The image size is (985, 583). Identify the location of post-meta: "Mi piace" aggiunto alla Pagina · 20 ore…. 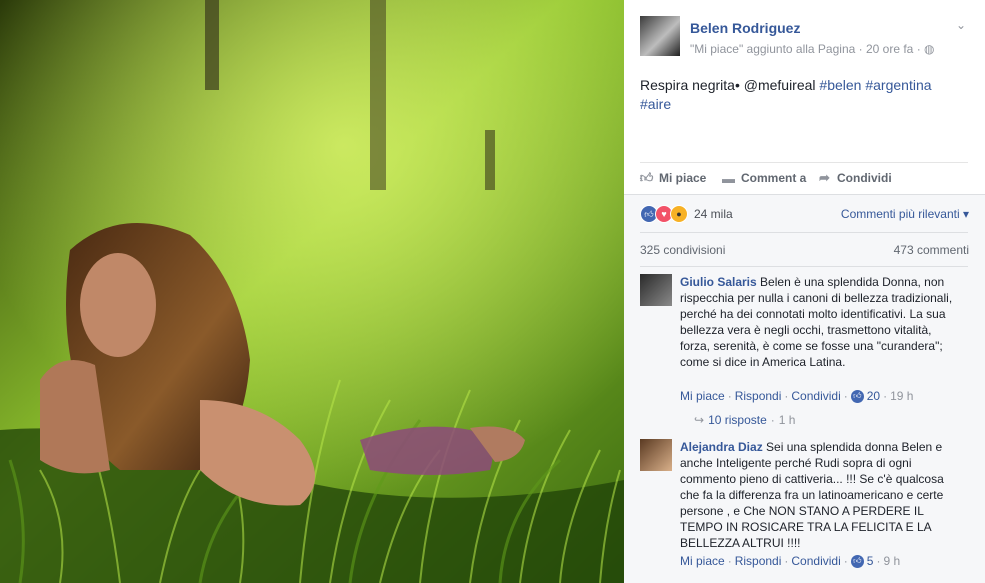
(812, 49).